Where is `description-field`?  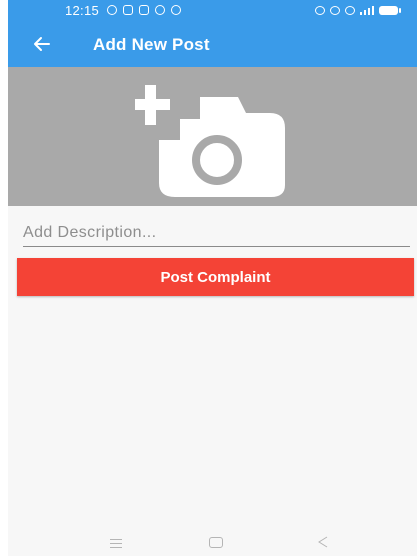
description-field is located at coordinates (216, 234).